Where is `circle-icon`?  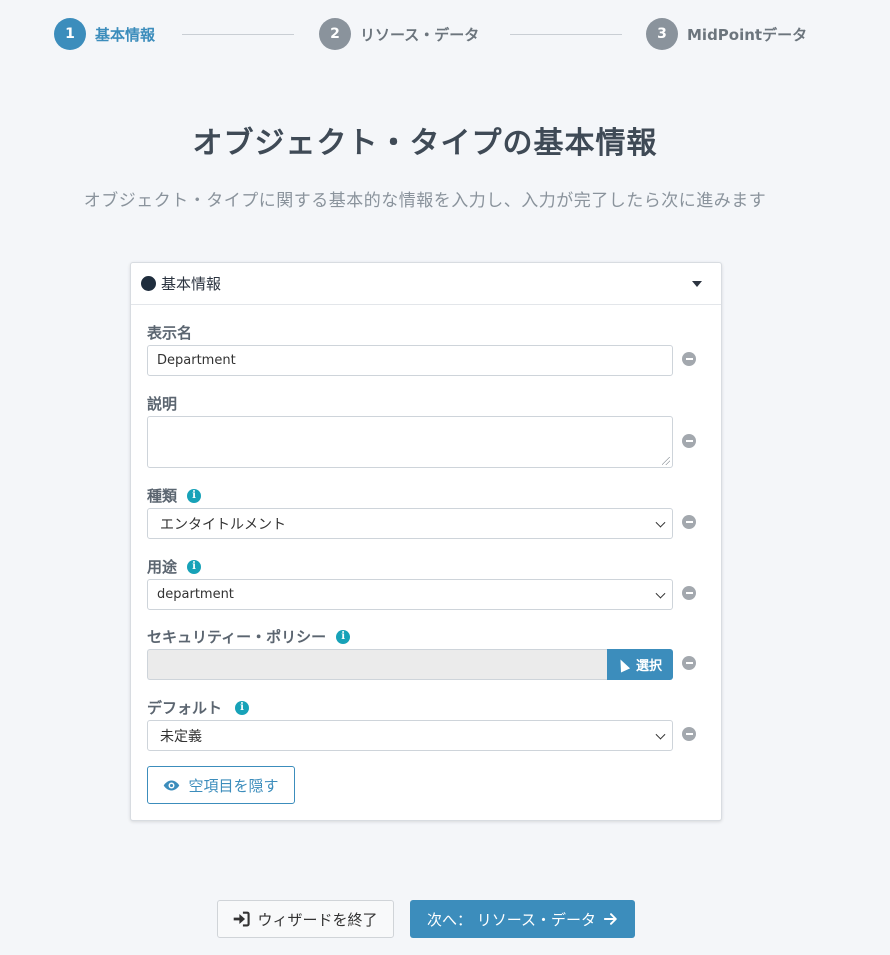
circle-icon is located at coordinates (148, 283).